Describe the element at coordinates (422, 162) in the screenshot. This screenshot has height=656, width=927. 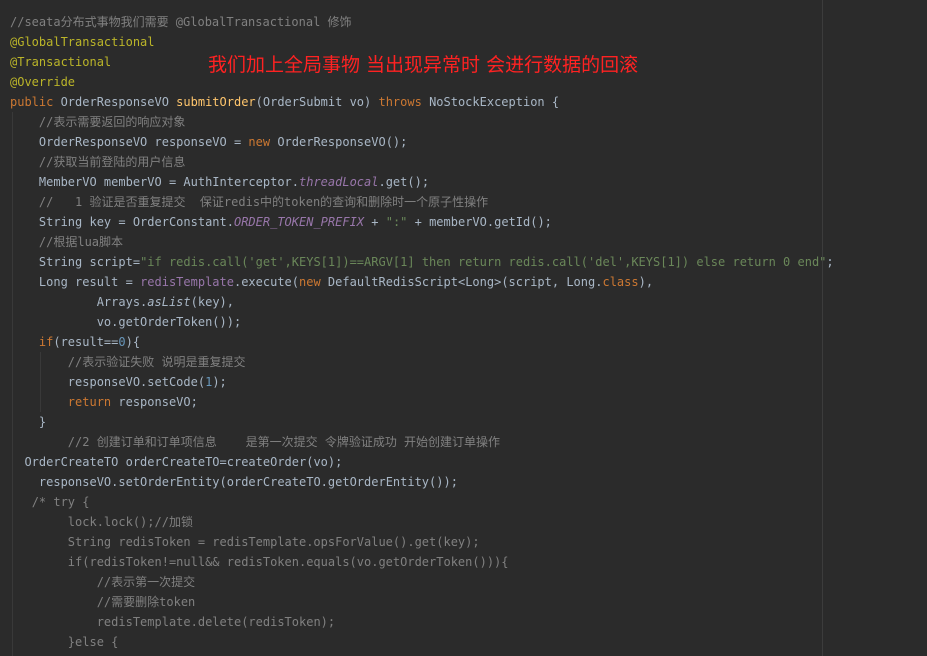
I see `code-line: //获取当前登陆的用户信息` at that location.